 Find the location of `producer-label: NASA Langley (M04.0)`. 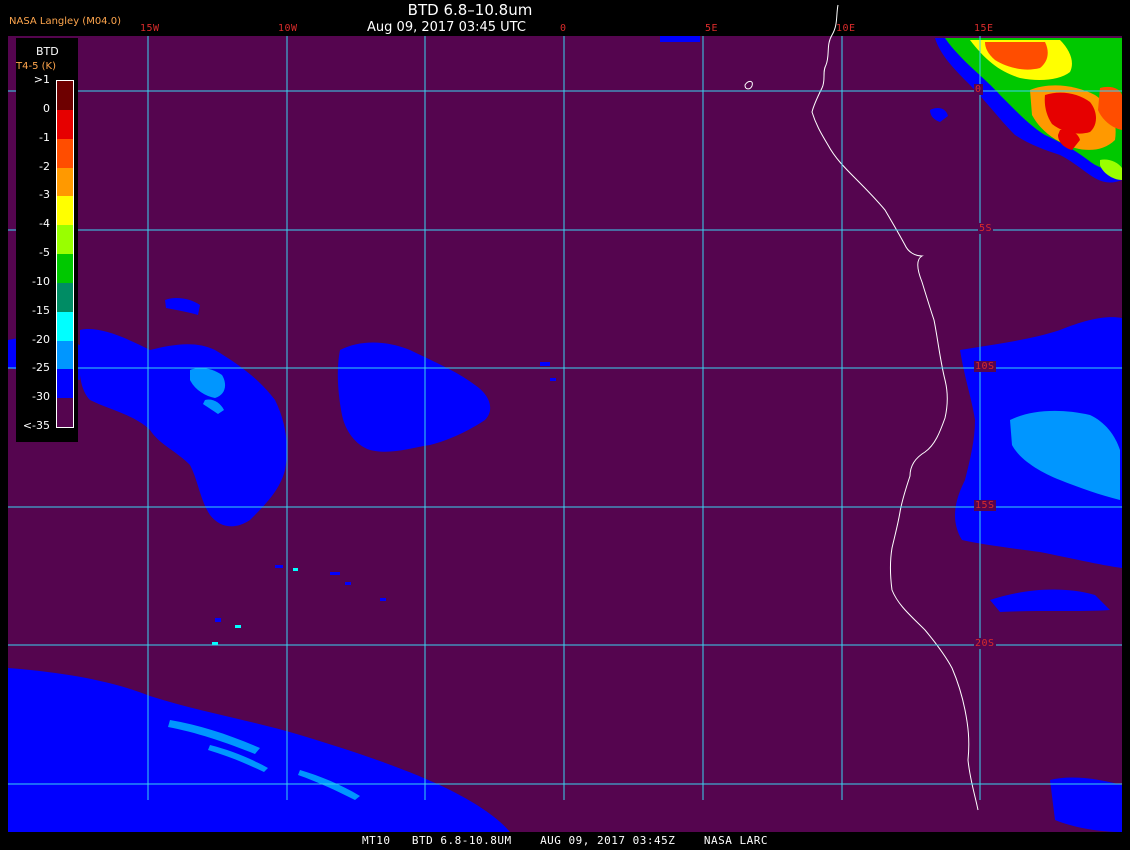

producer-label: NASA Langley (M04.0) is located at coordinates (65, 21).